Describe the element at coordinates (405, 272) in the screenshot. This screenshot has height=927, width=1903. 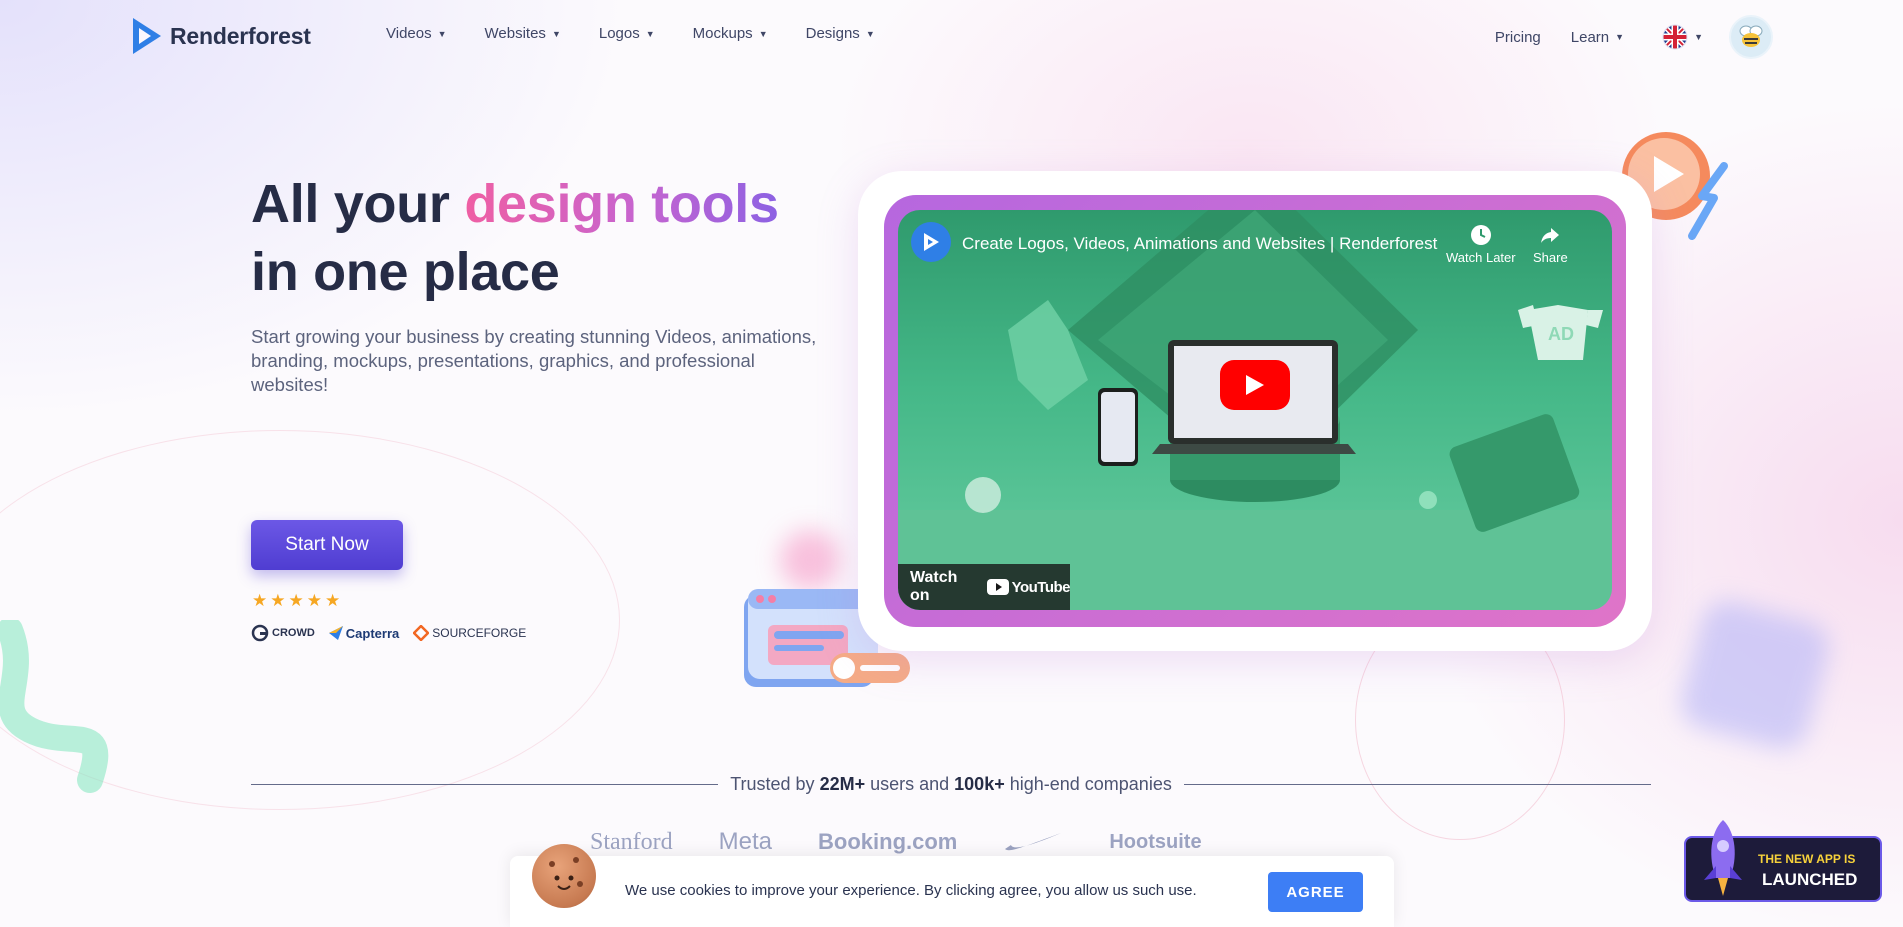
I see `hero-title-part2: in one place` at that location.